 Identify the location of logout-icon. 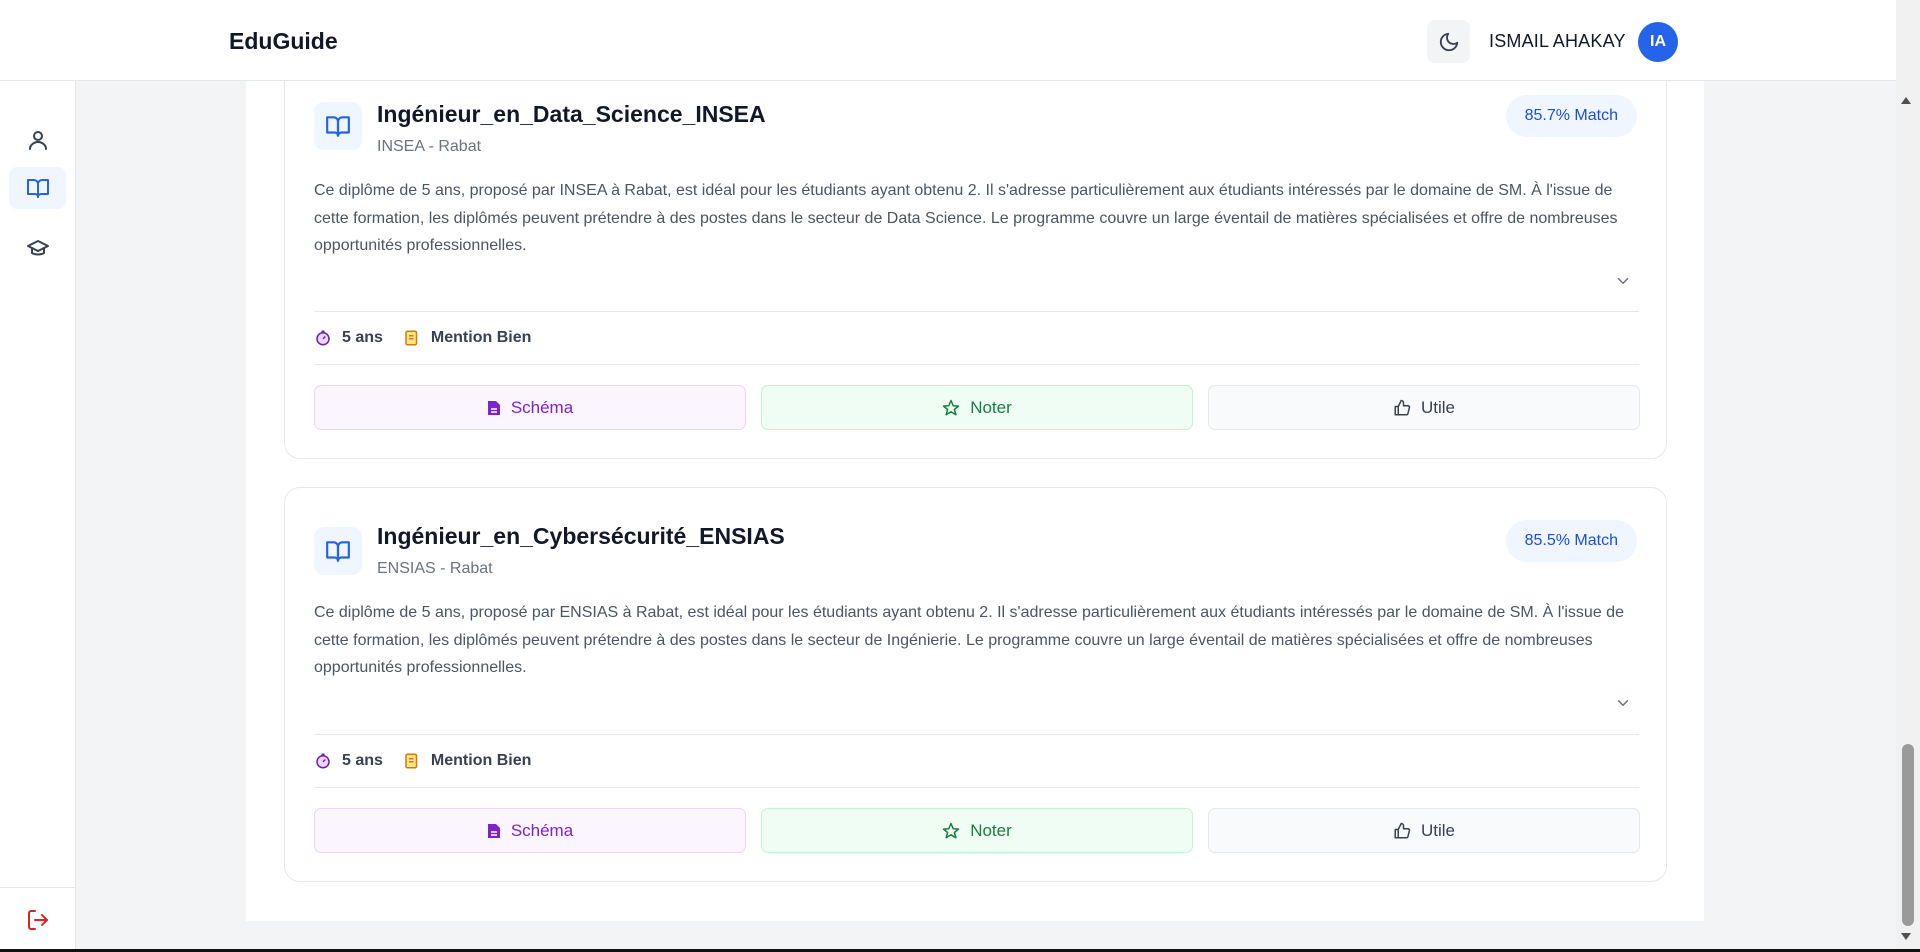
(37, 920).